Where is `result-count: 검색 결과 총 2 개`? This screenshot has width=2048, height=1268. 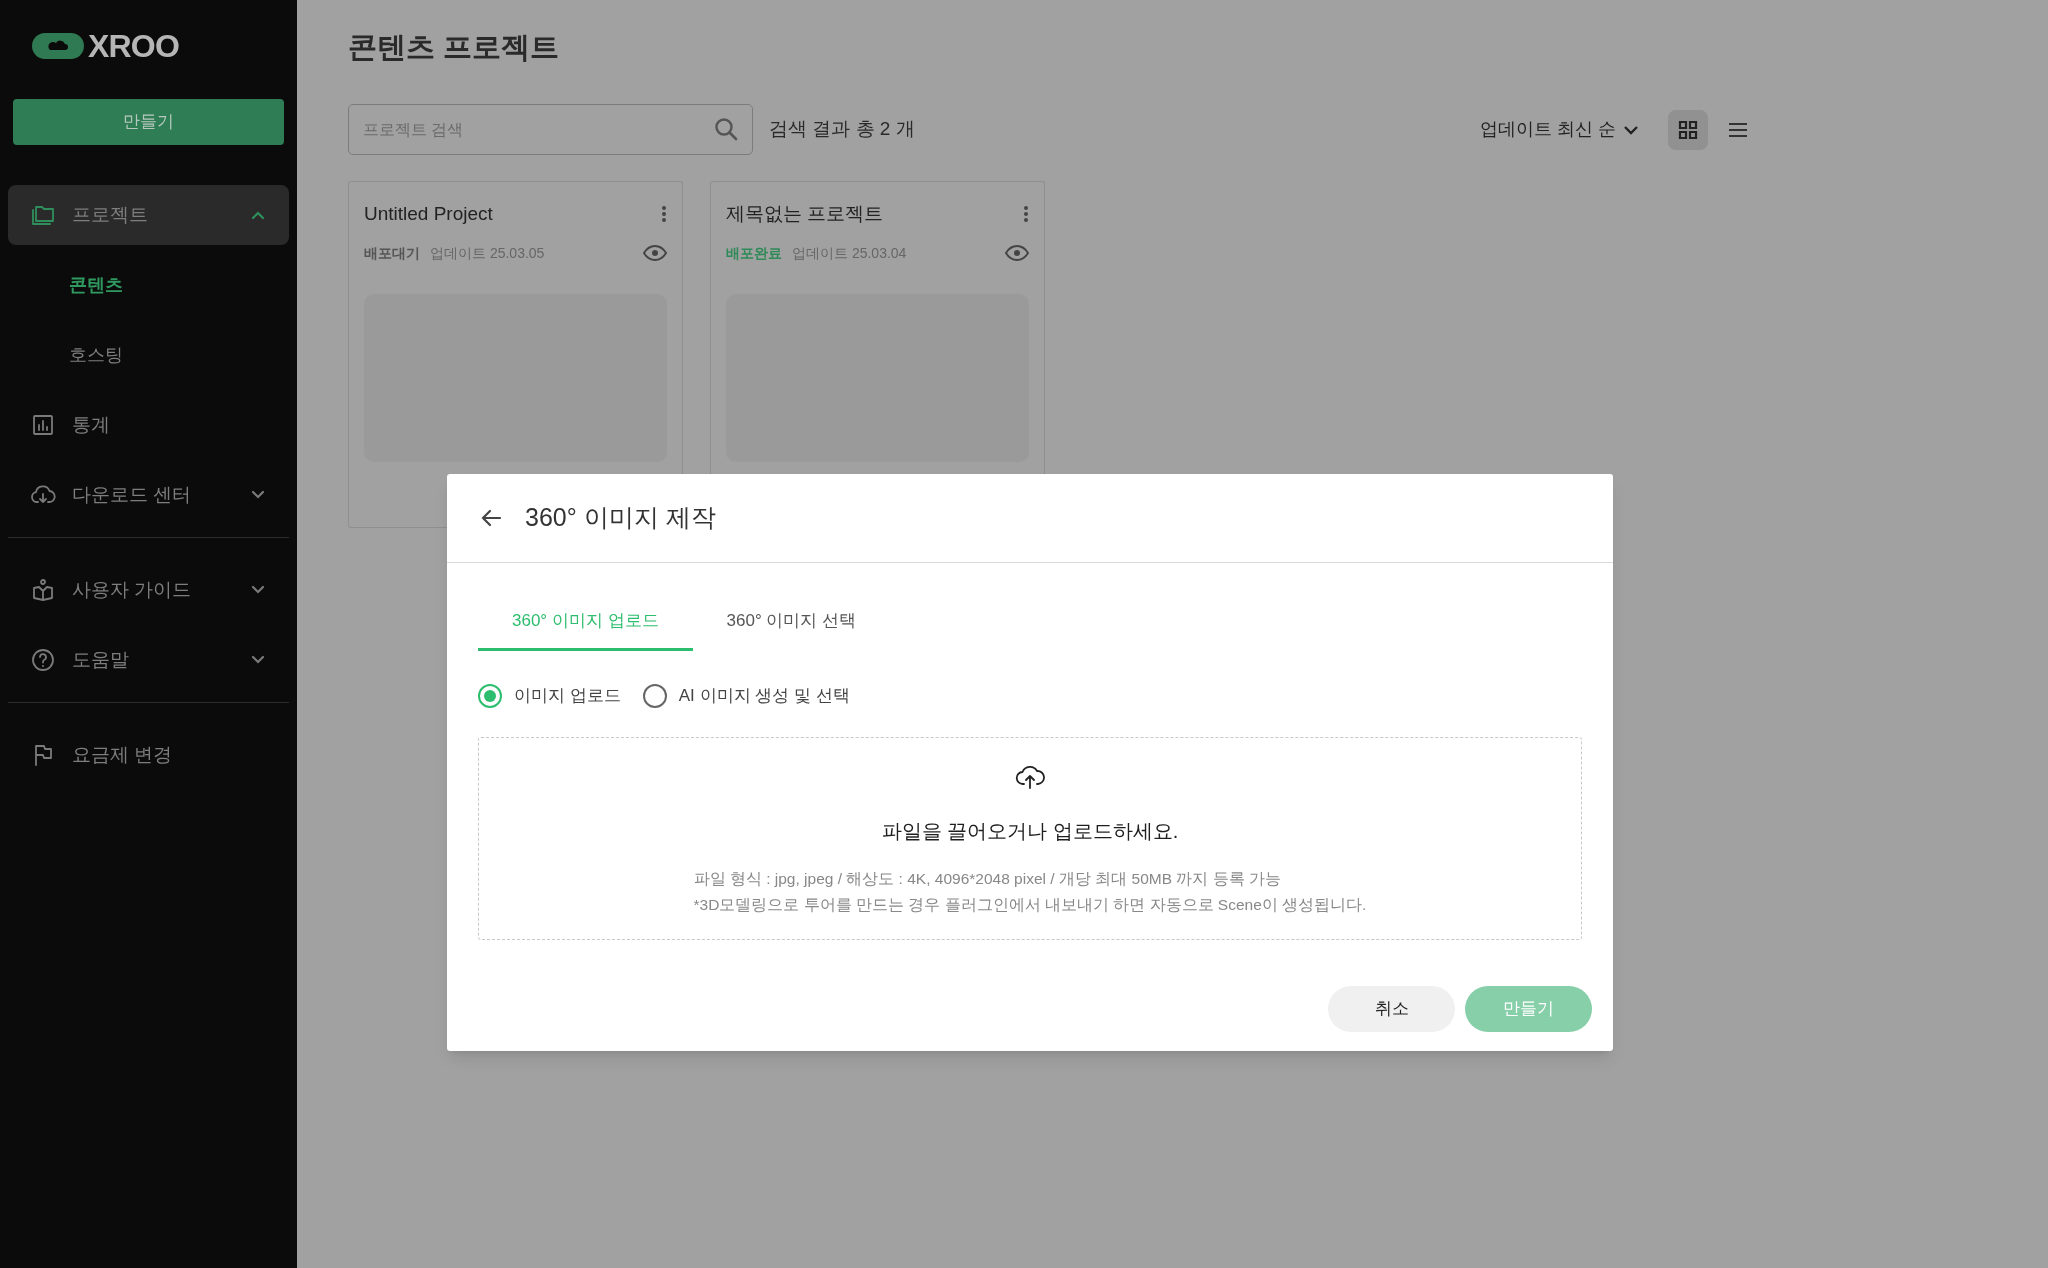
result-count: 검색 결과 총 2 개 is located at coordinates (842, 129).